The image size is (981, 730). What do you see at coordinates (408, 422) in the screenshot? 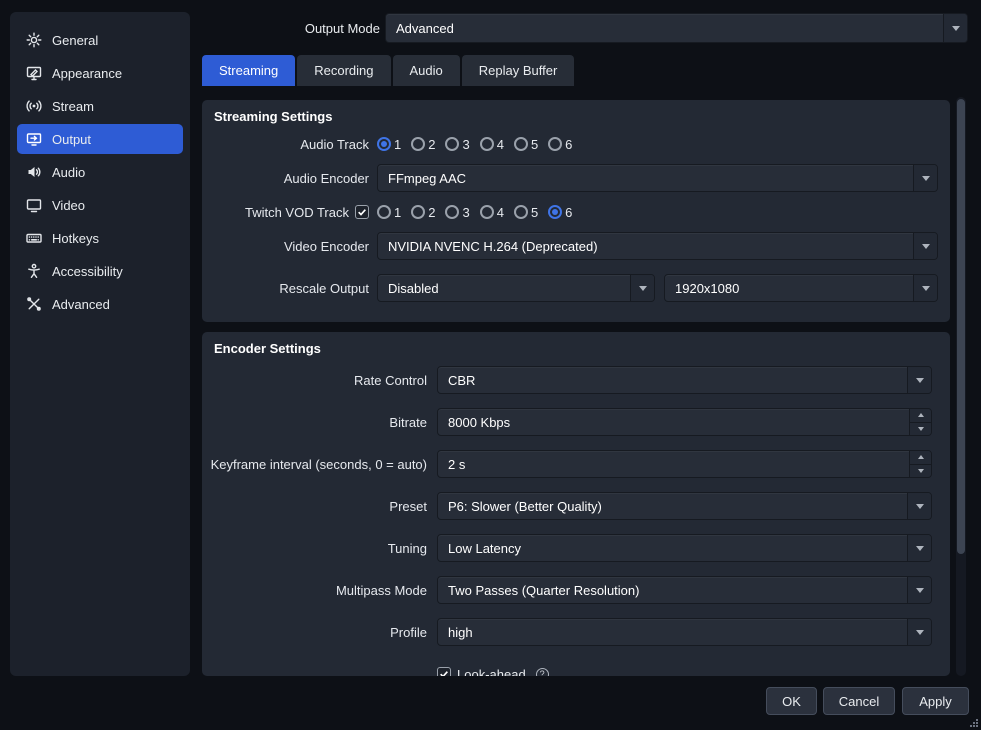
I see `bitrate-label: Bitrate` at bounding box center [408, 422].